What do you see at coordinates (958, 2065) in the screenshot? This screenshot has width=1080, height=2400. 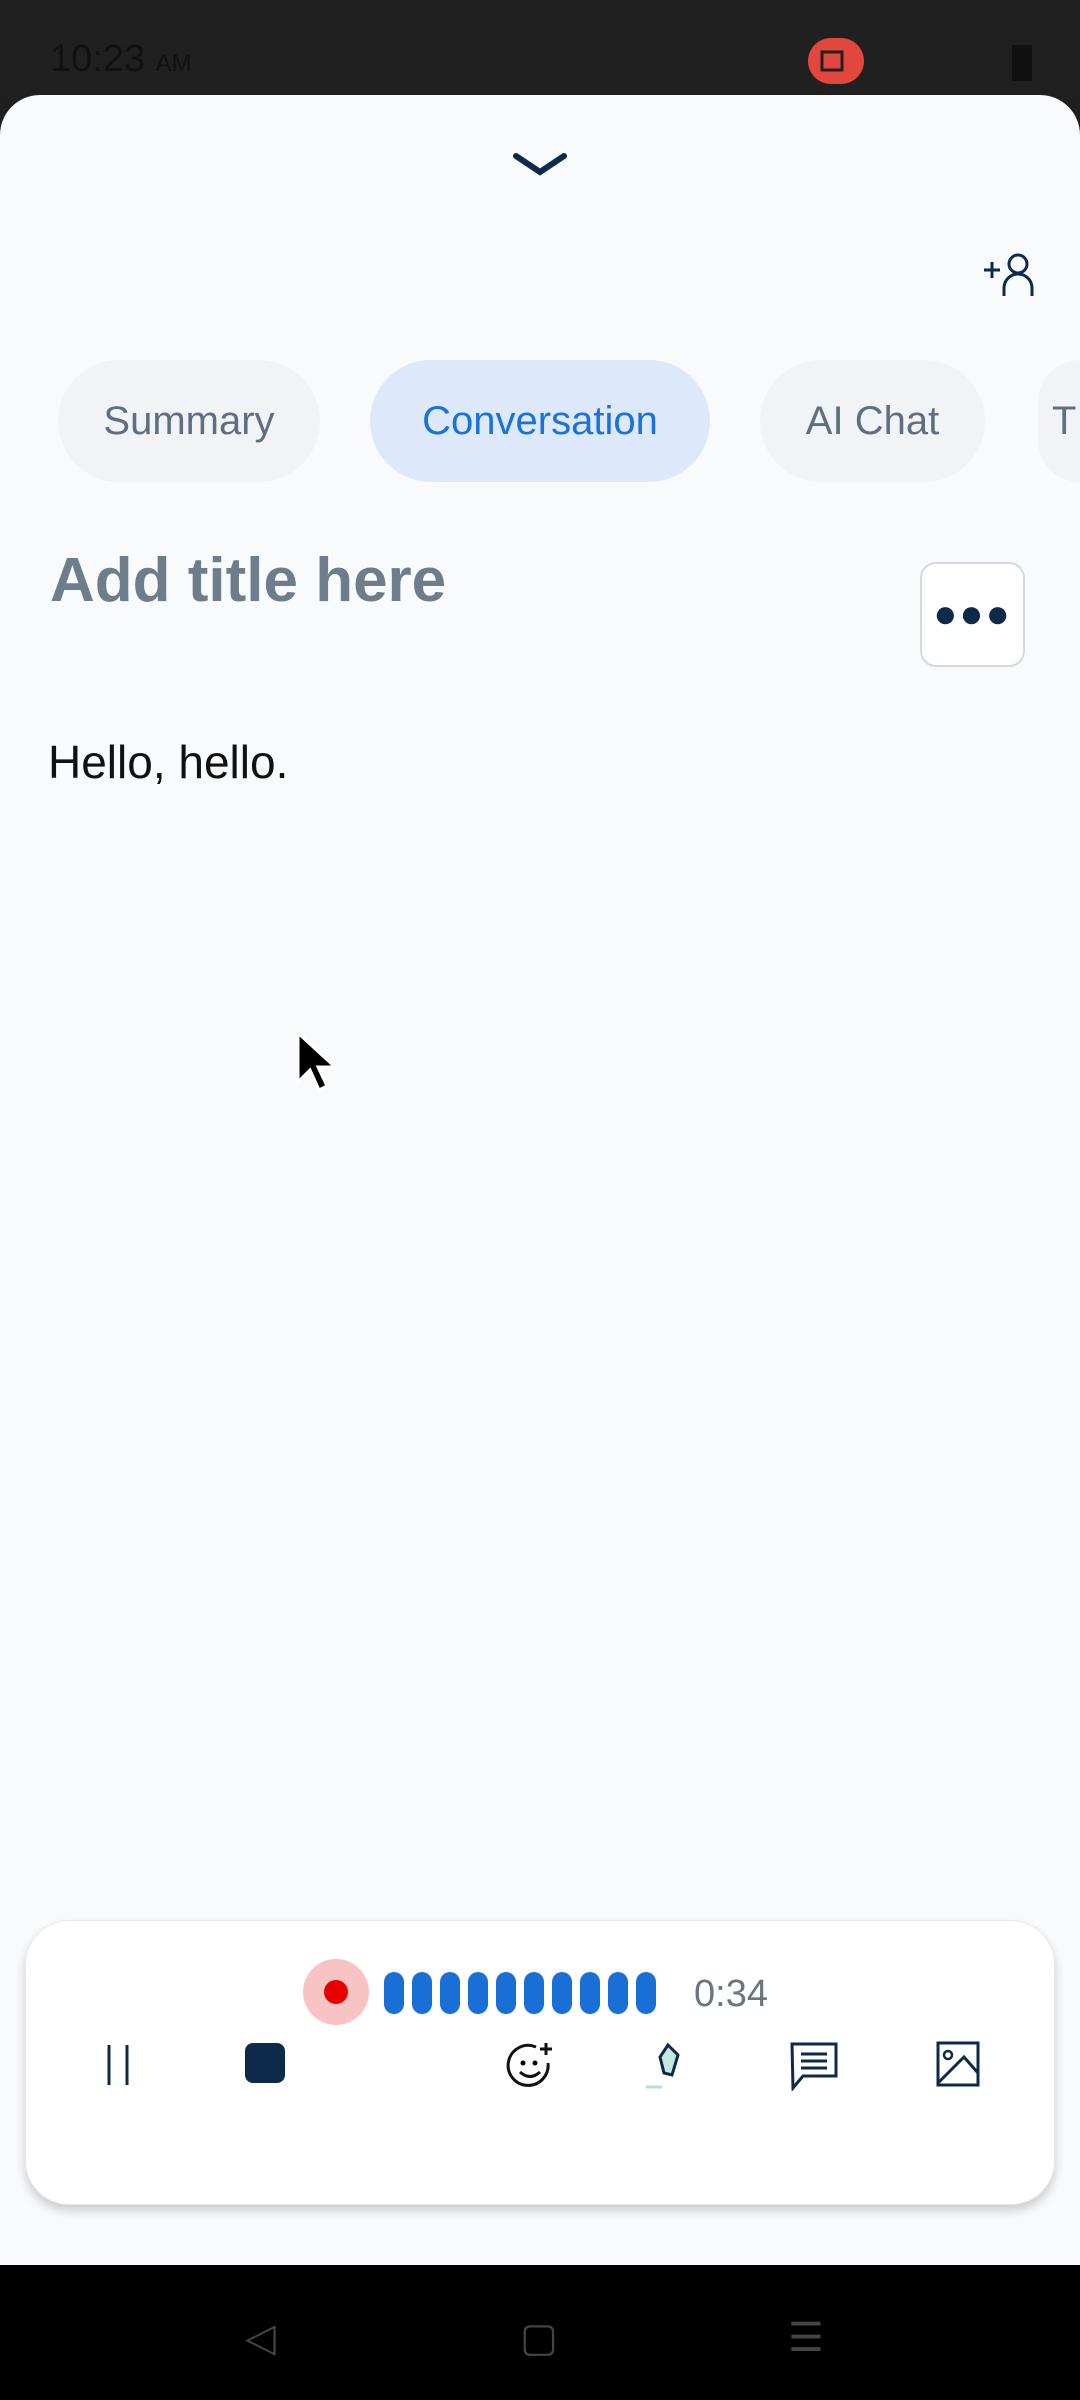 I see `image-icon` at bounding box center [958, 2065].